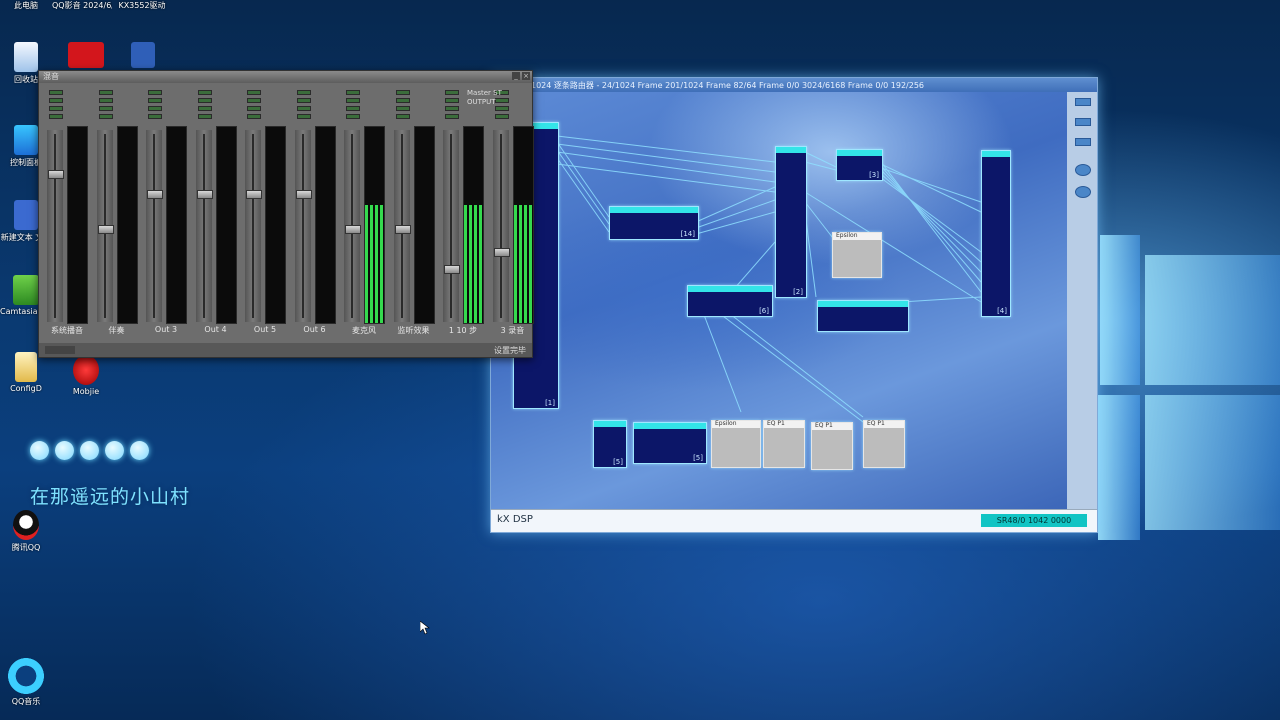 The image size is (1280, 720). What do you see at coordinates (110, 497) in the screenshot?
I see `desktop-lyric-line: 在那遥远的小山村` at bounding box center [110, 497].